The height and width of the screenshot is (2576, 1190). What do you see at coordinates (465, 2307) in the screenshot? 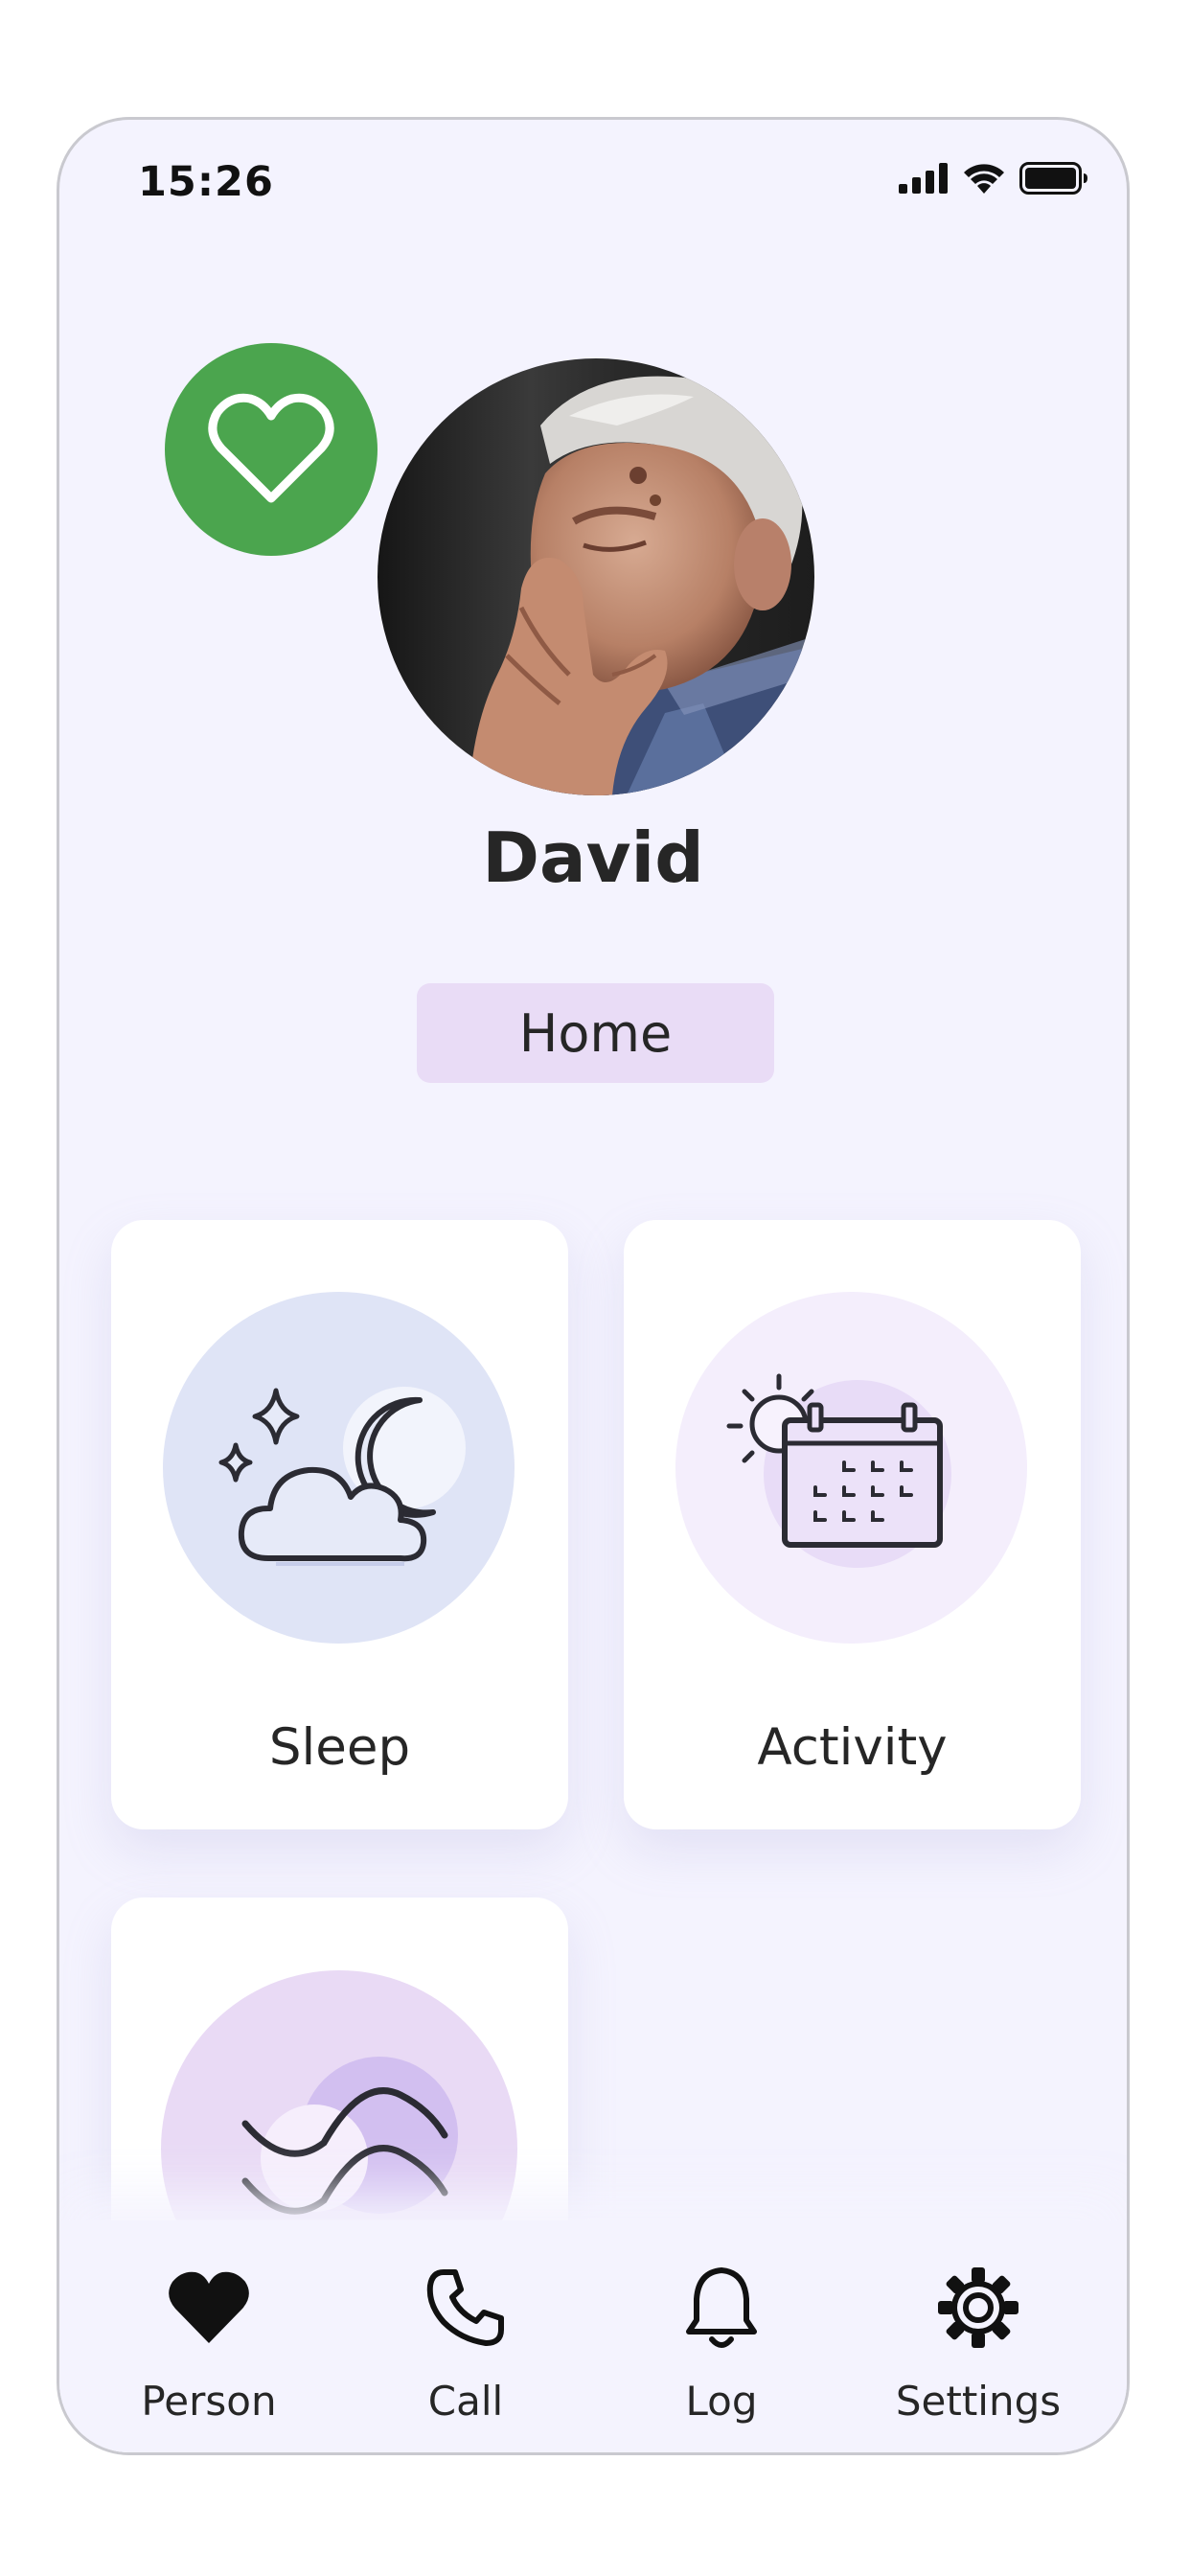
I see `phone-icon` at bounding box center [465, 2307].